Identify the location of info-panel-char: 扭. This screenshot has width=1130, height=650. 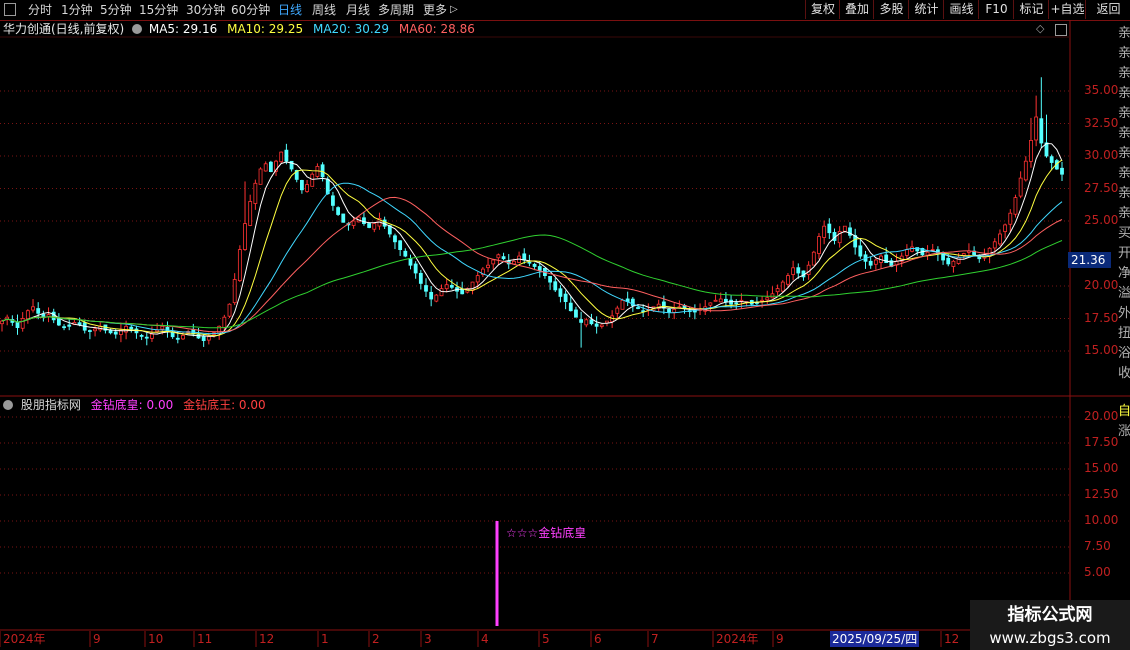
(1124, 333).